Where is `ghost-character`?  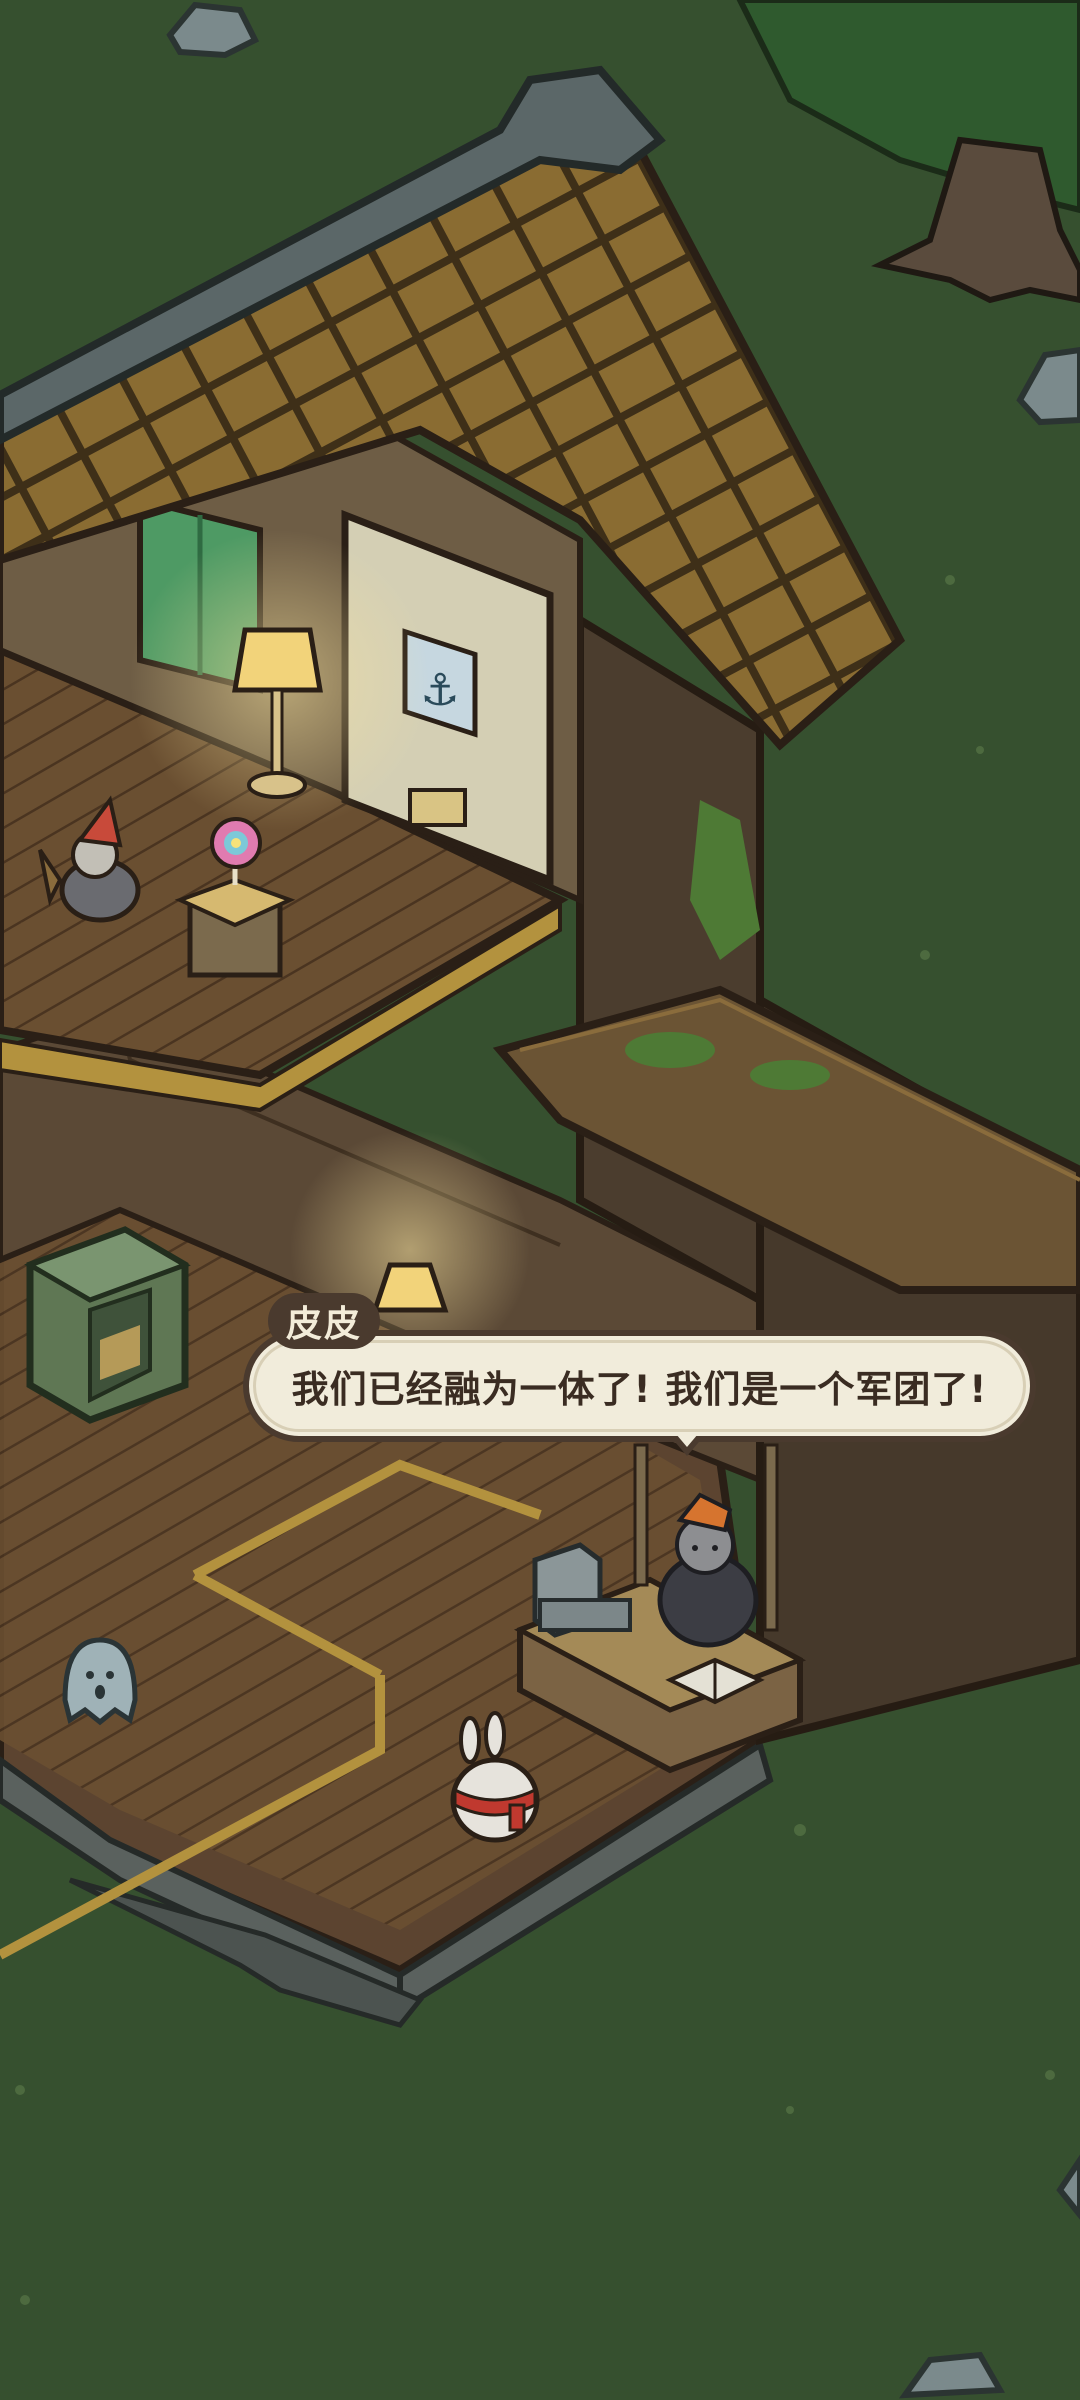
ghost-character is located at coordinates (100, 1681).